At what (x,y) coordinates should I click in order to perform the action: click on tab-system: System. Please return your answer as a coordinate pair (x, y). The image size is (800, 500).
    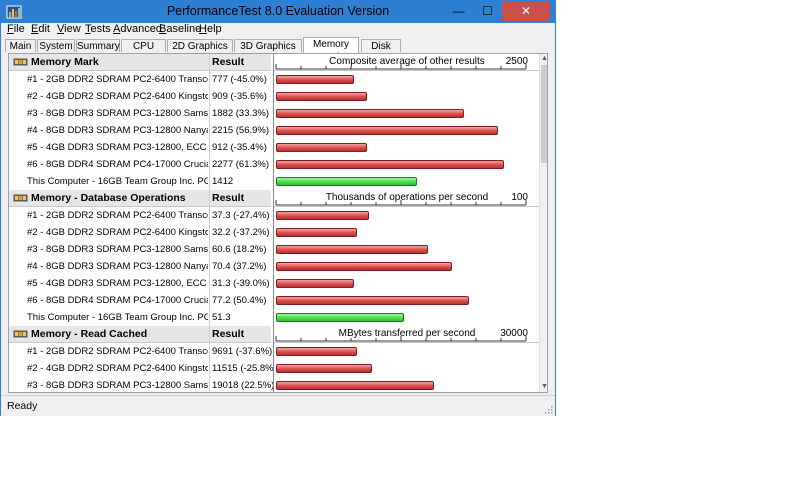
    Looking at the image, I should click on (56, 45).